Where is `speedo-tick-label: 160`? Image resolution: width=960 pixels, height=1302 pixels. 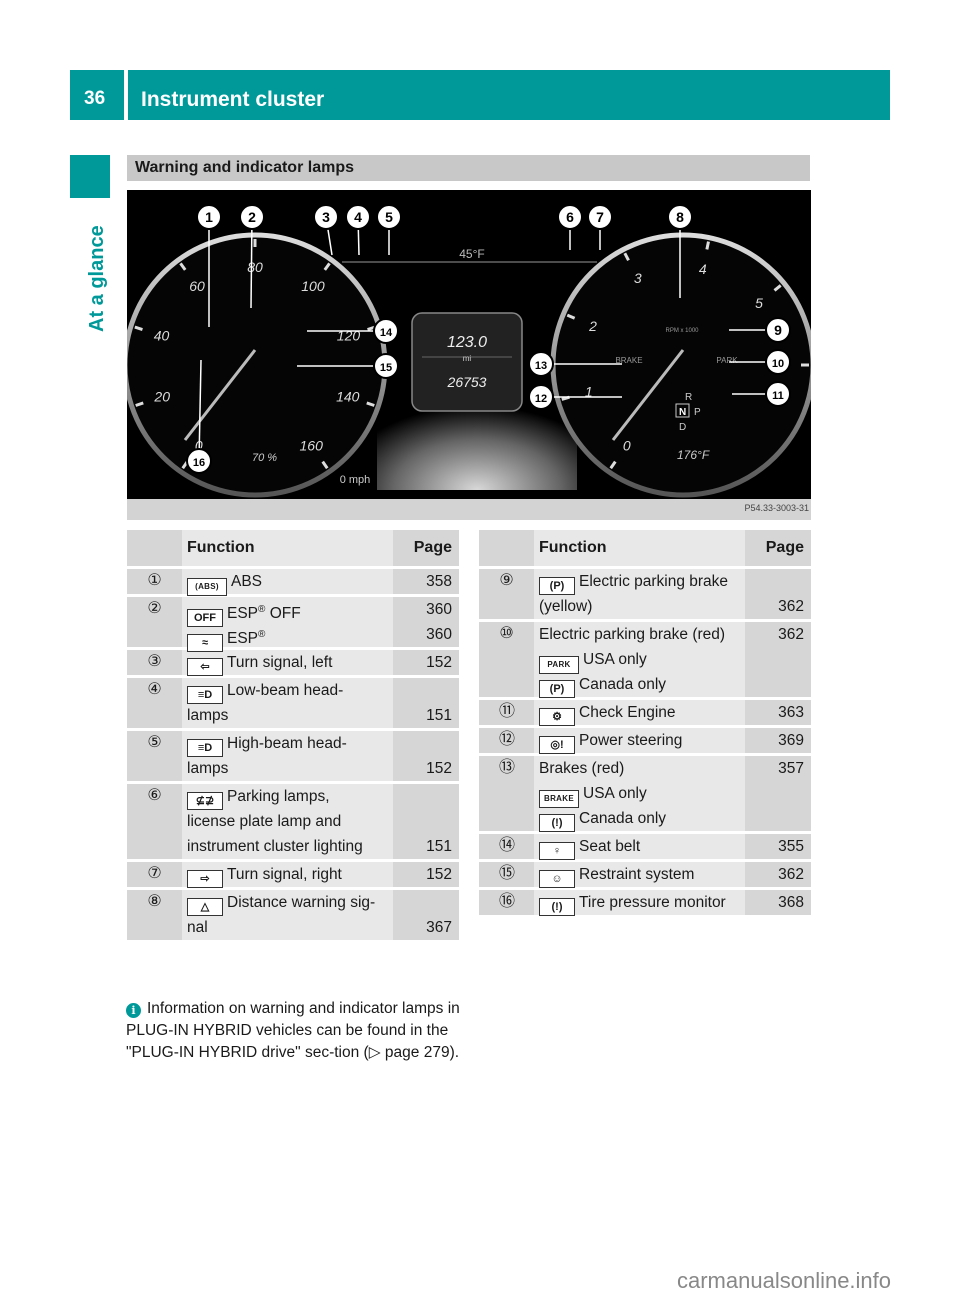 speedo-tick-label: 160 is located at coordinates (312, 445).